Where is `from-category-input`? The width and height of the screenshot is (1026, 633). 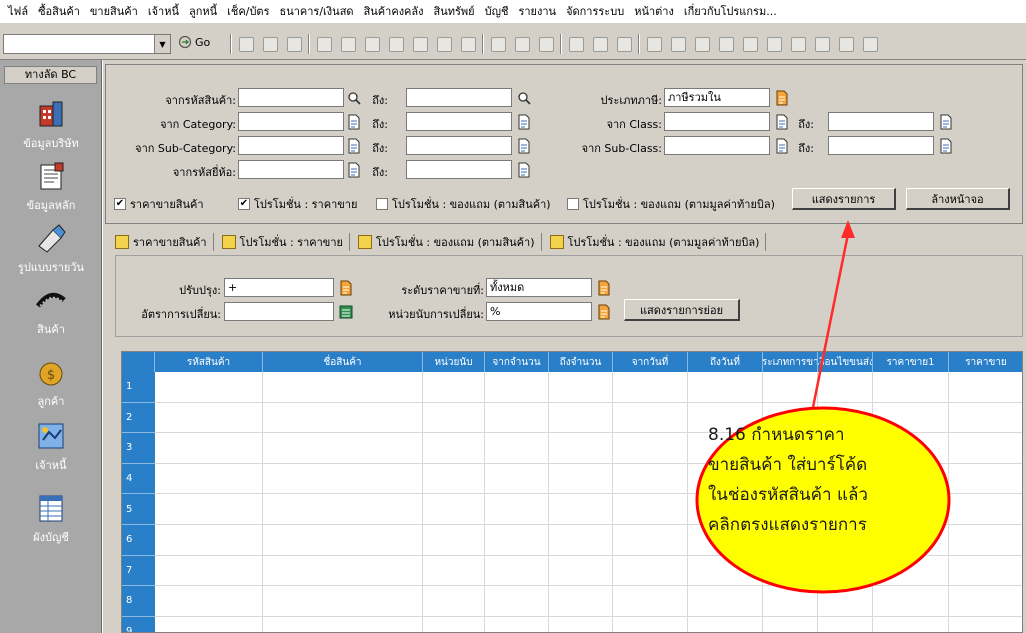 from-category-input is located at coordinates (291, 121).